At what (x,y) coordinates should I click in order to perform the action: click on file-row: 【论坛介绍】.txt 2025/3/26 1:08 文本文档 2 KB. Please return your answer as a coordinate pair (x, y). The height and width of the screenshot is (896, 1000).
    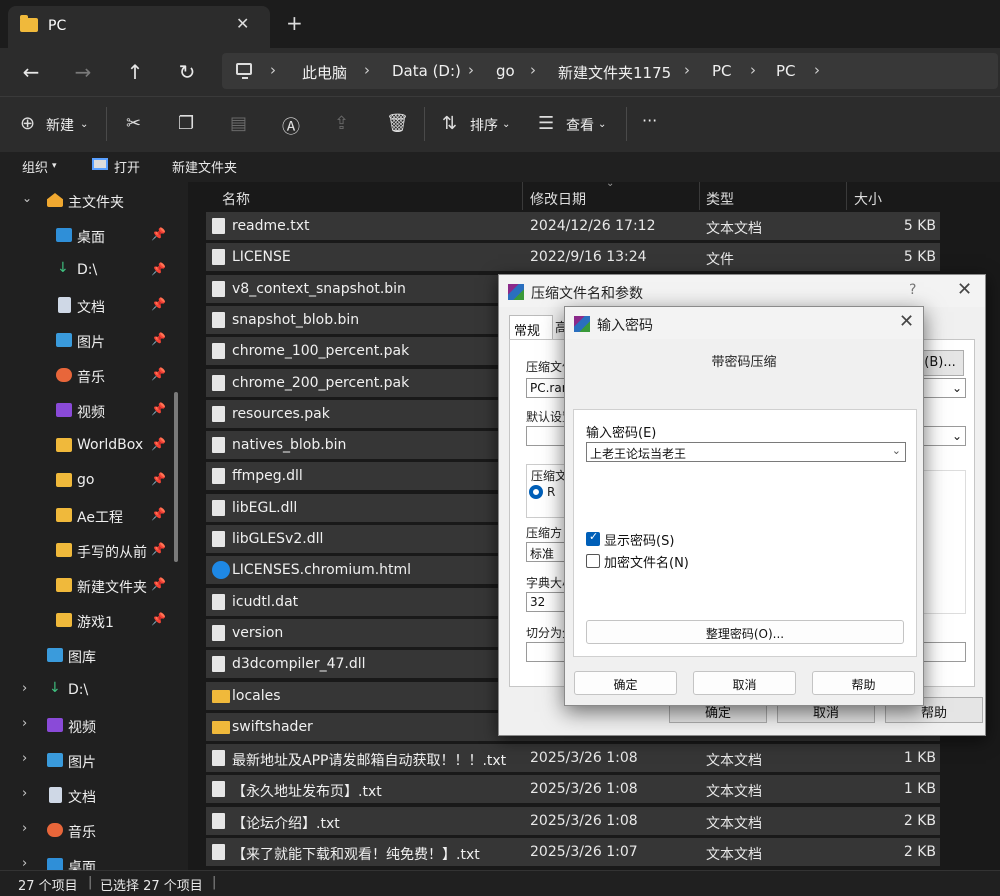
    Looking at the image, I should click on (573, 820).